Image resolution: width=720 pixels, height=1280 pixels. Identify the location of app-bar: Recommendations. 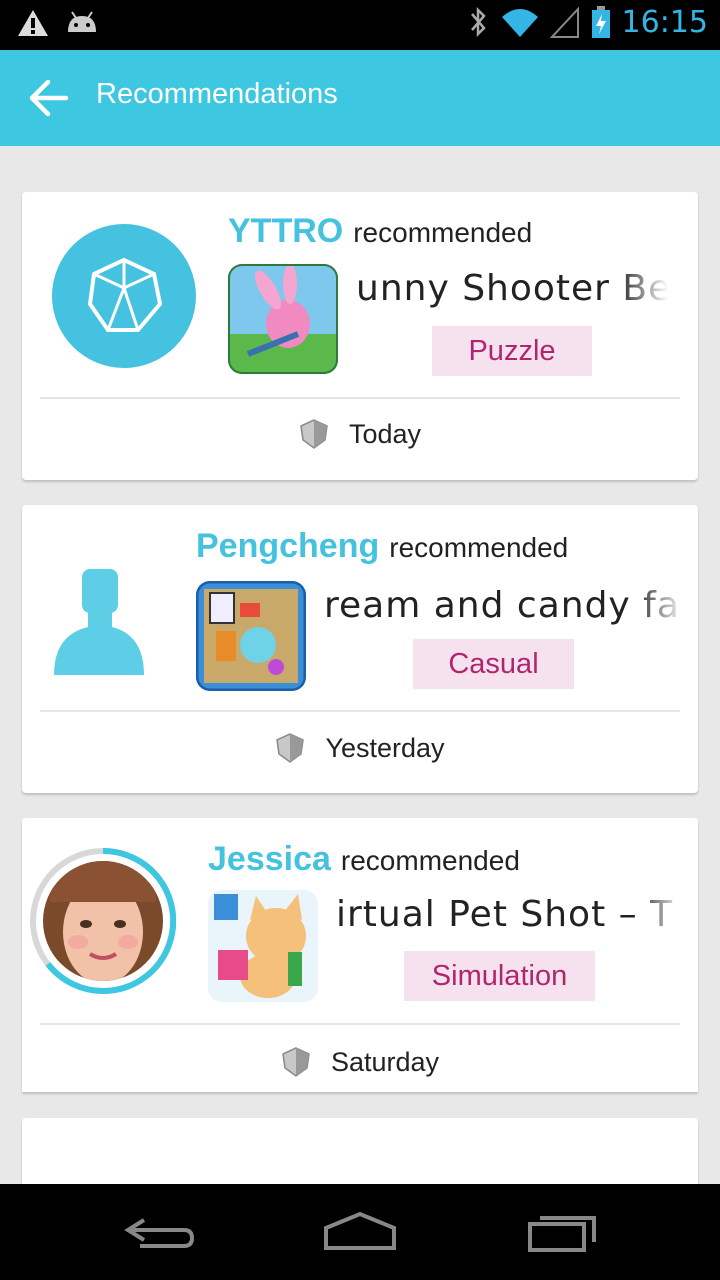
(360, 98).